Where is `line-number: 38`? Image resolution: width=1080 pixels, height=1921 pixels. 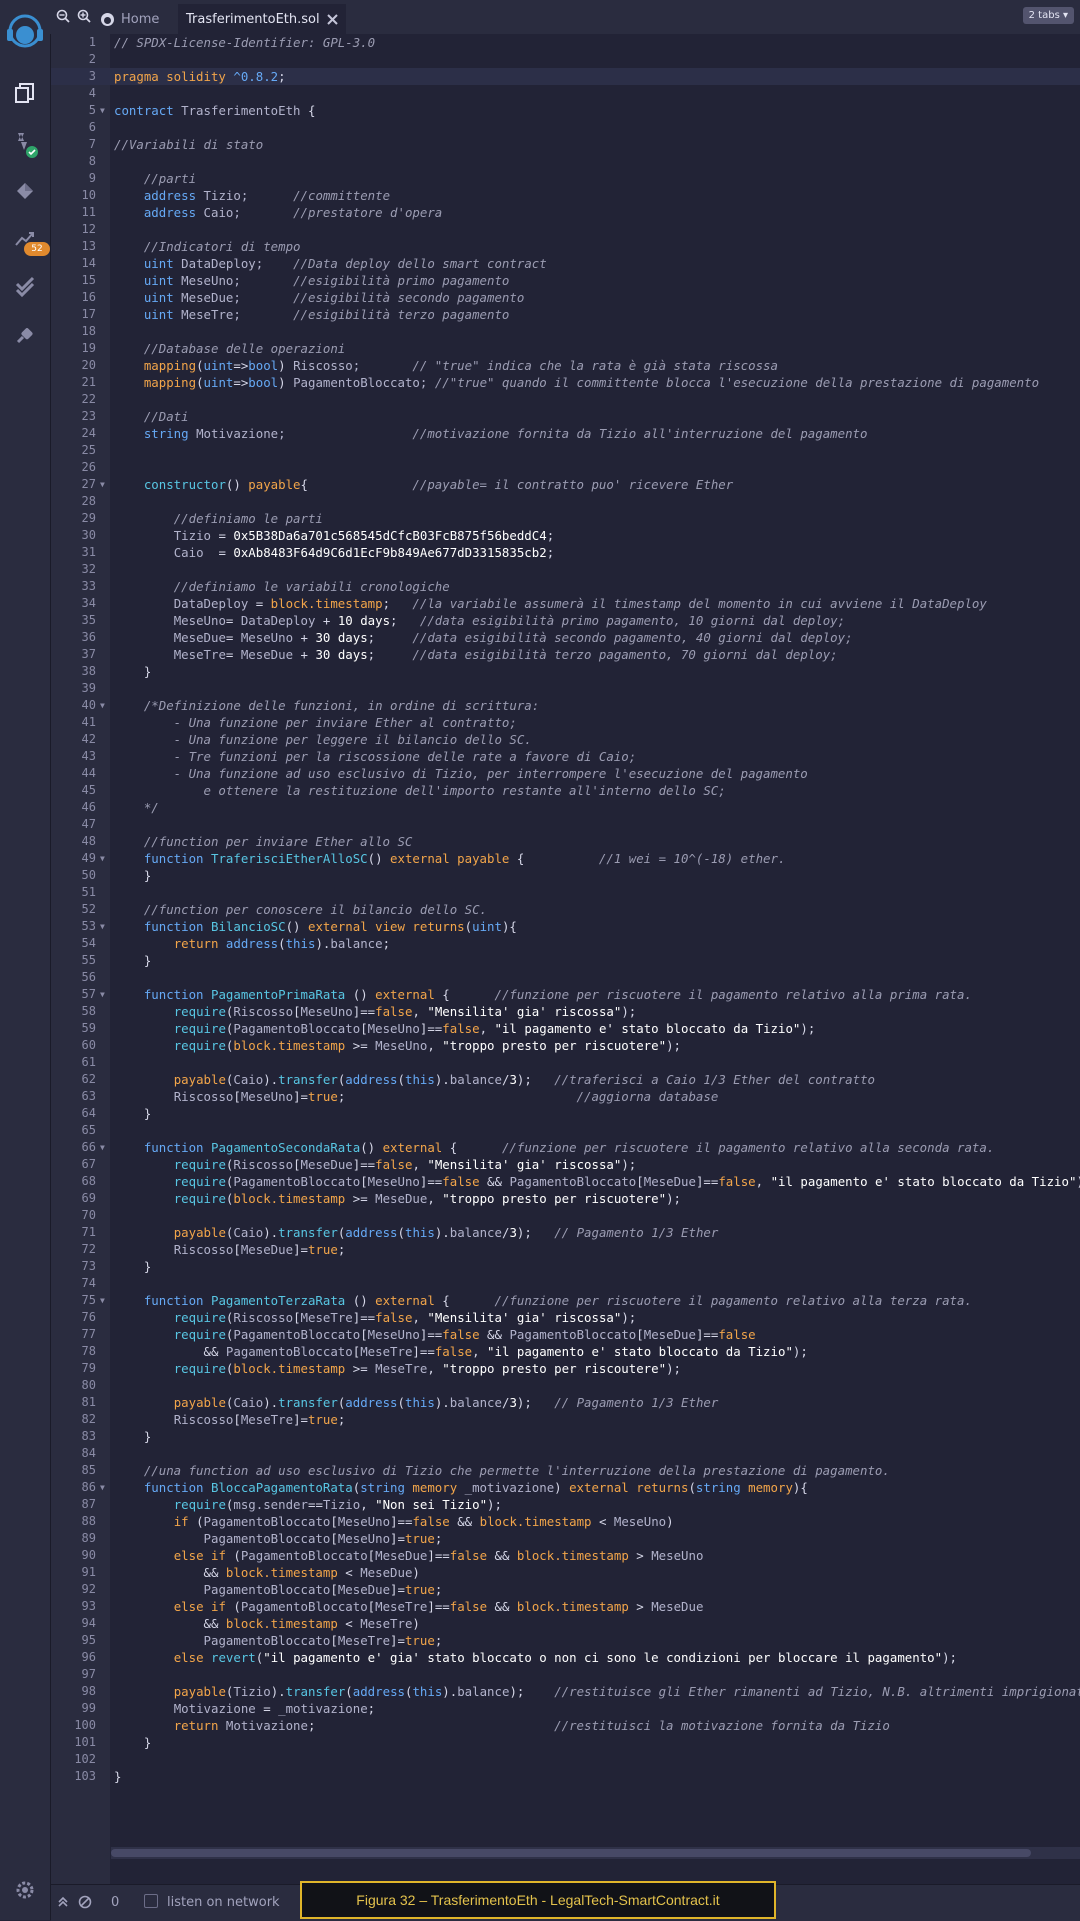
line-number: 38 is located at coordinates (73, 671).